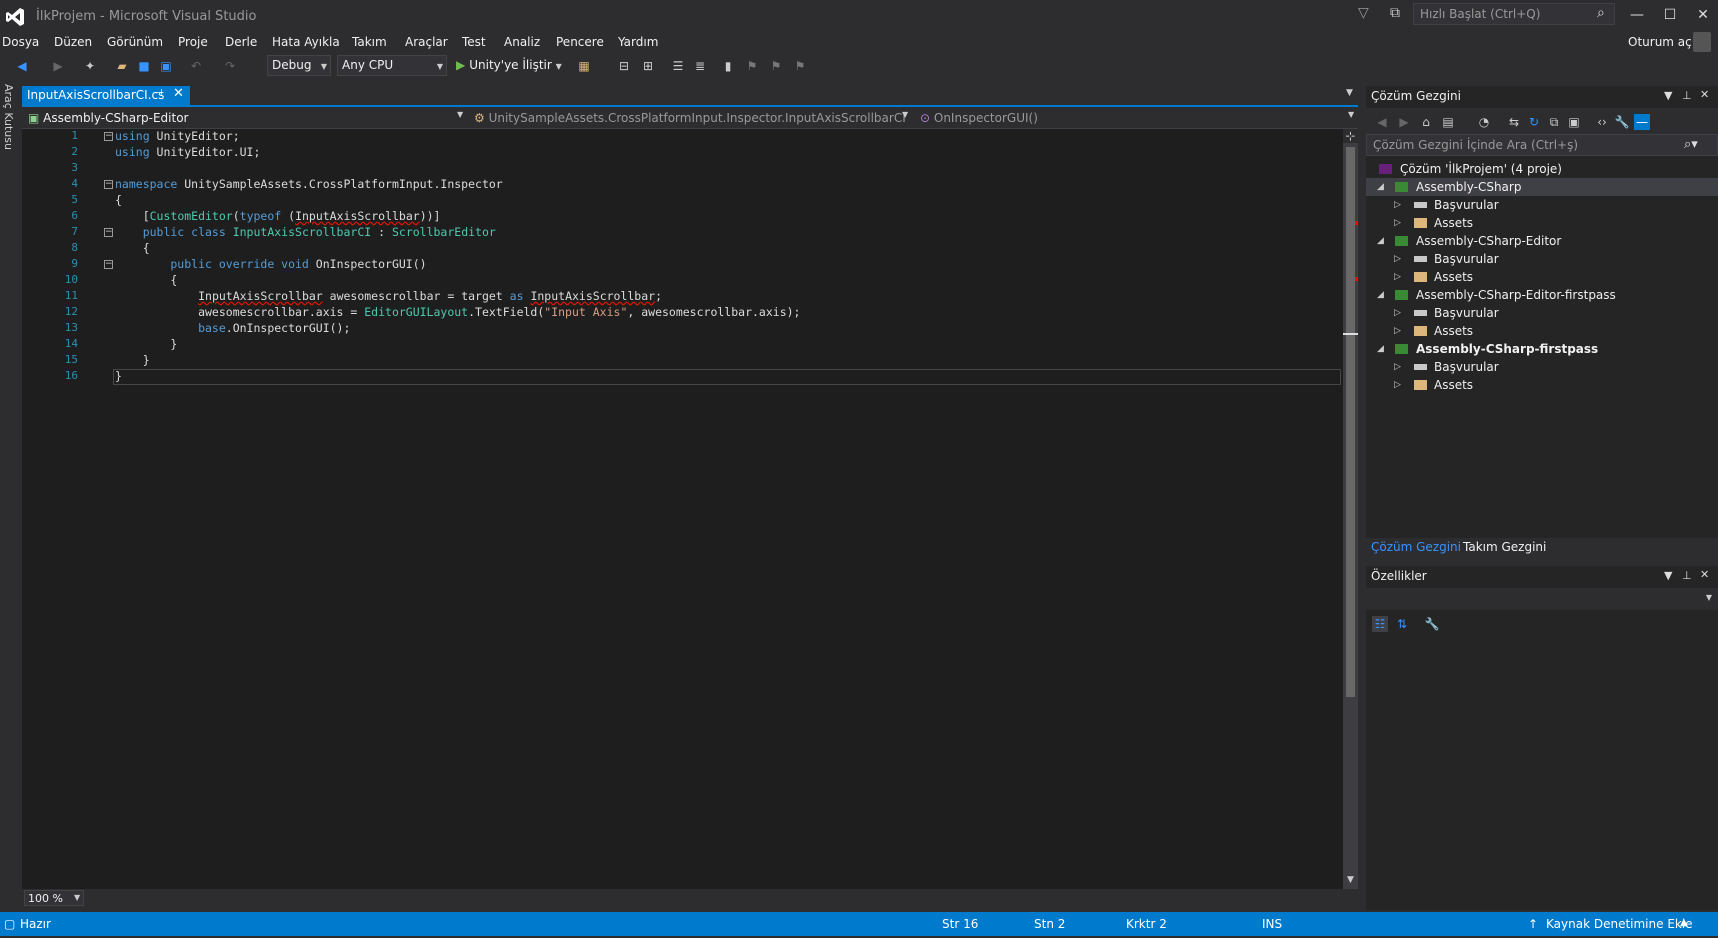  Describe the element at coordinates (1554, 122) in the screenshot. I see `collapse-all-icon: ⧉` at that location.